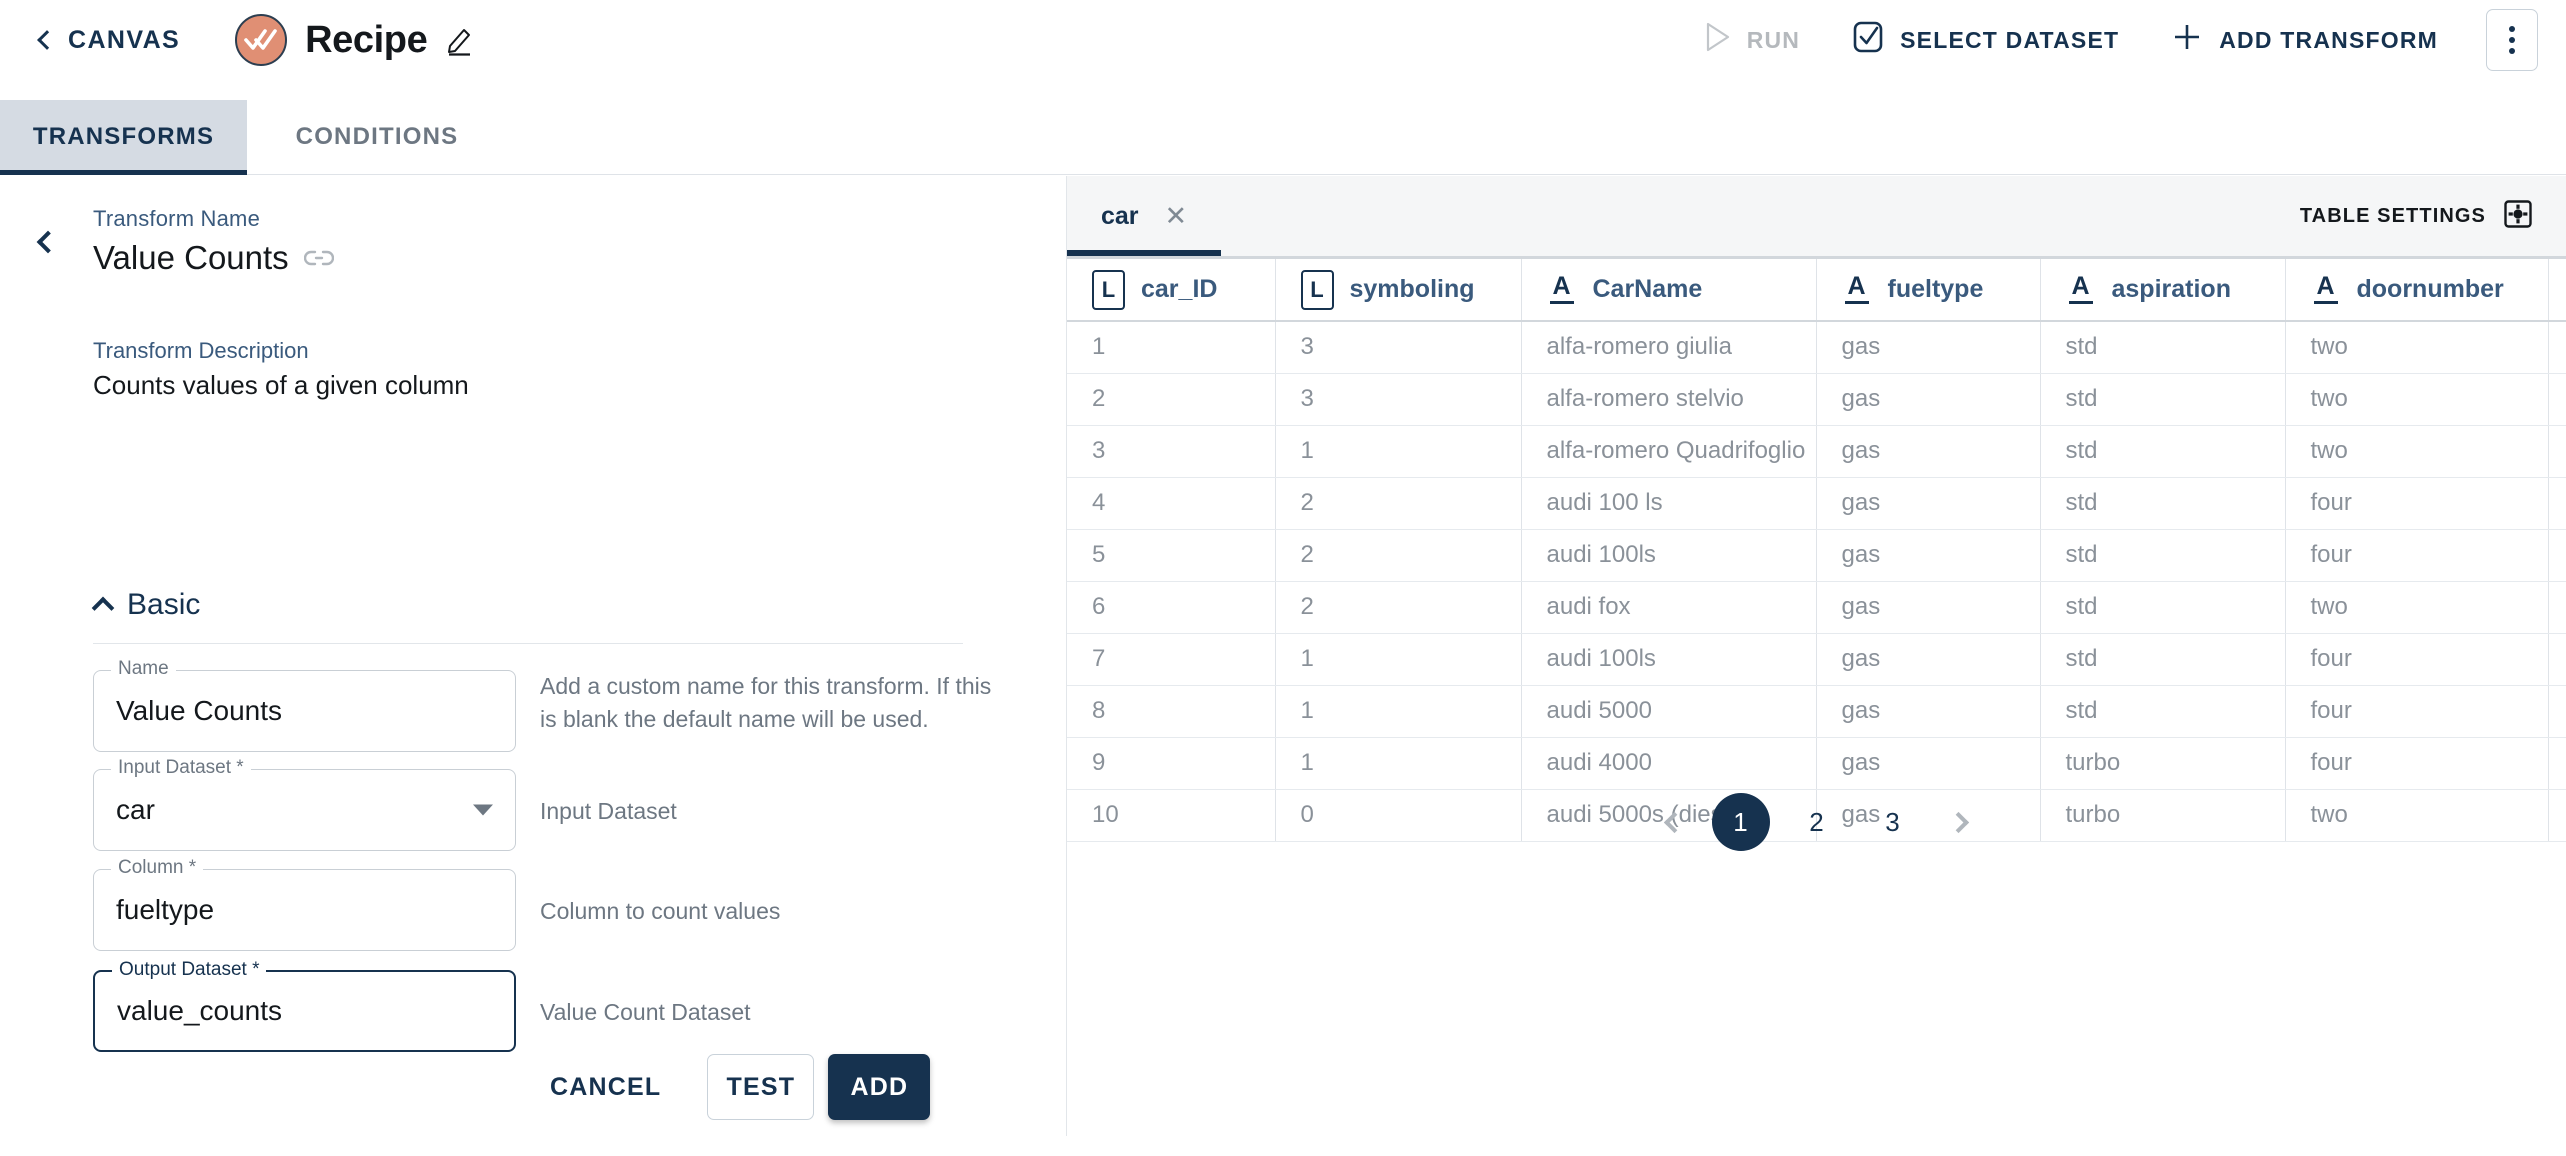  I want to click on name-input, so click(304, 711).